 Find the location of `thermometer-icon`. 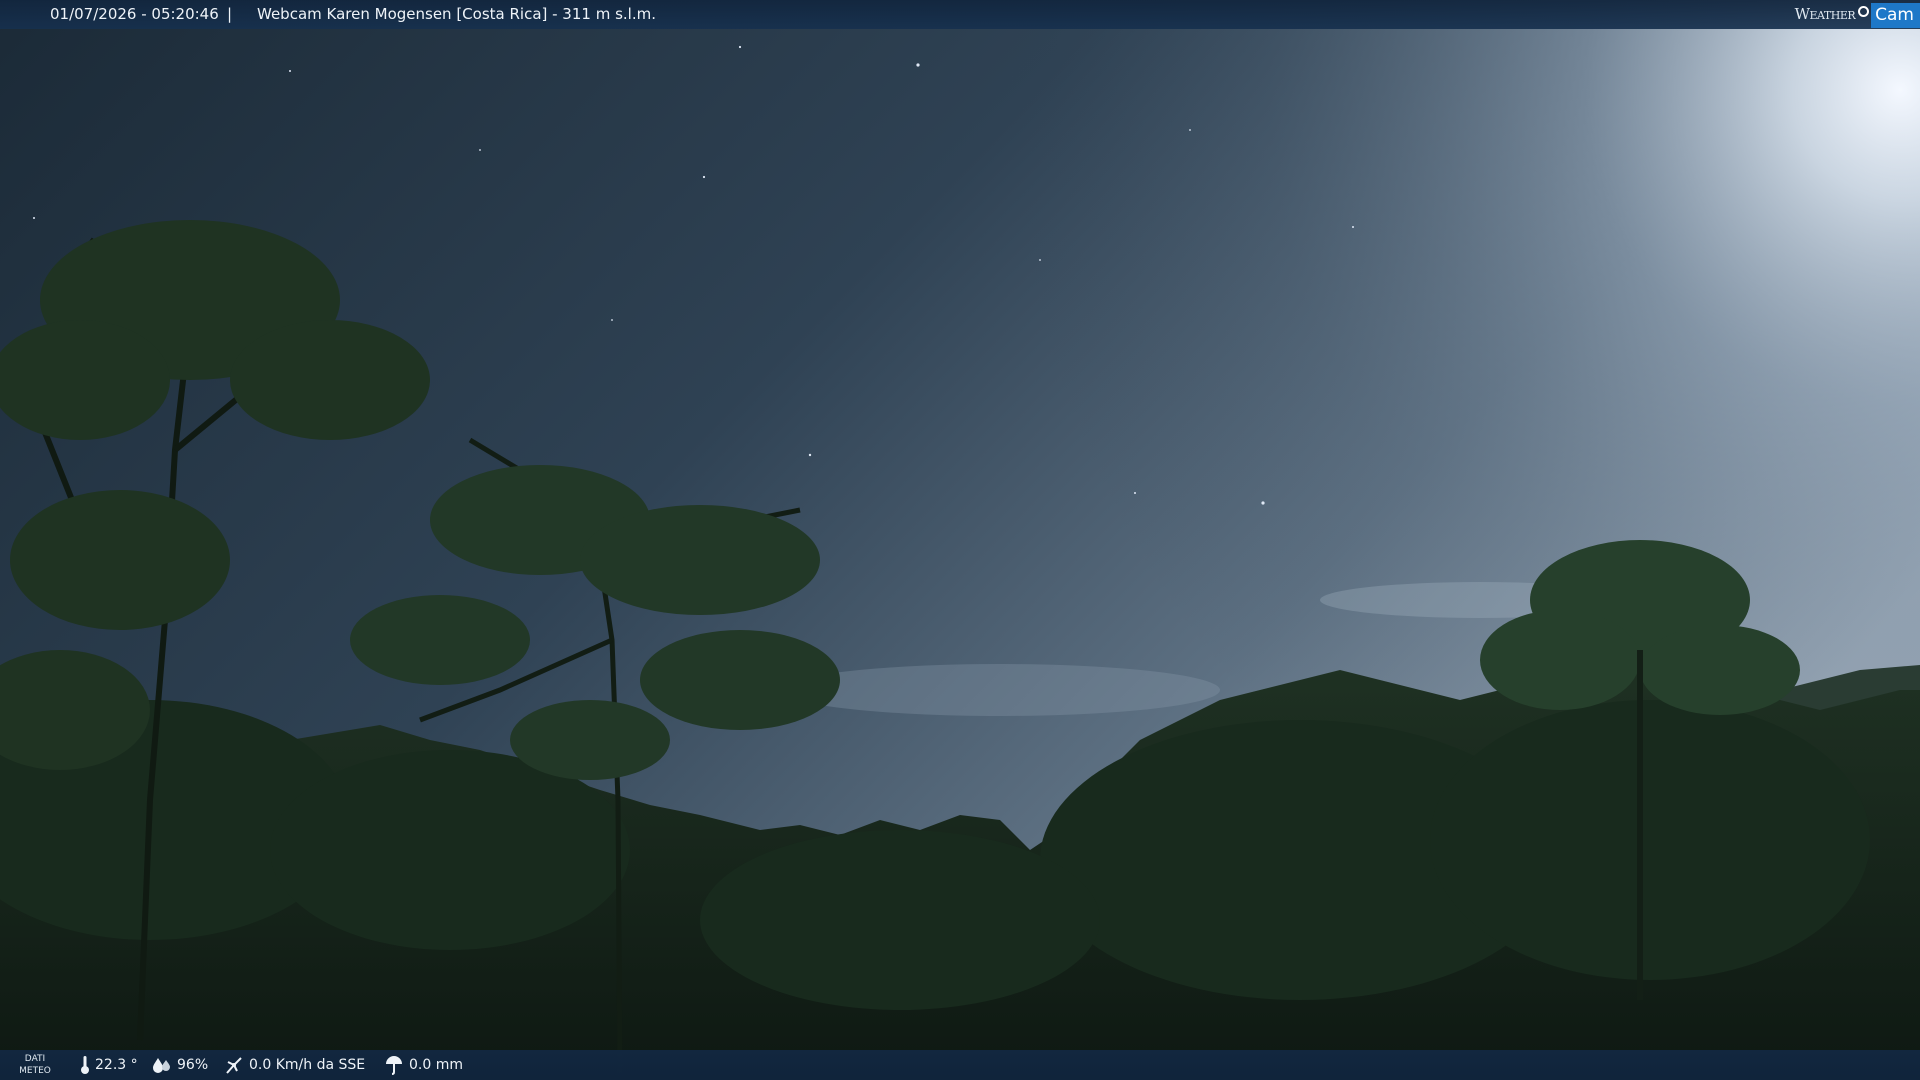

thermometer-icon is located at coordinates (85, 1065).